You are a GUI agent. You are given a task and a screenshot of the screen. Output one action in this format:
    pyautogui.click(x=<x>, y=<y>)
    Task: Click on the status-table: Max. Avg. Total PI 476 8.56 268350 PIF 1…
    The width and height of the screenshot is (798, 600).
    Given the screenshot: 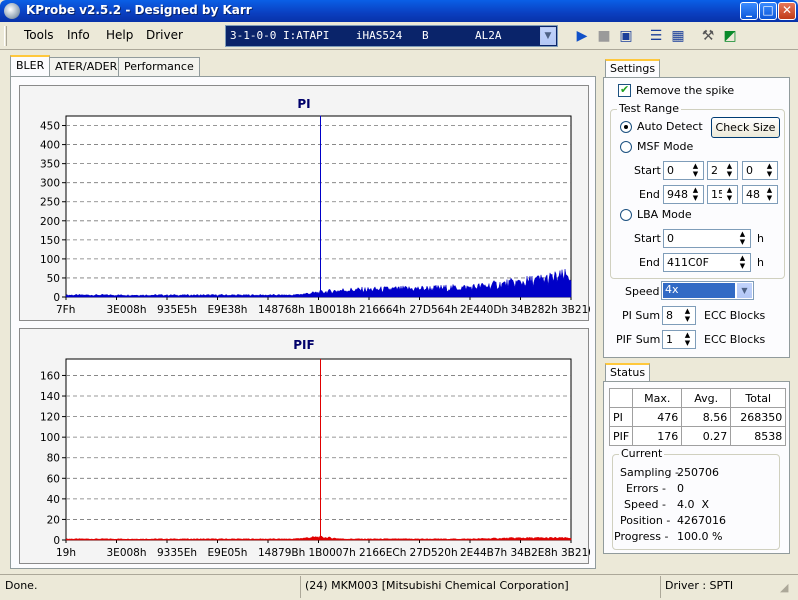 What is the action you would take?
    pyautogui.click(x=697, y=417)
    